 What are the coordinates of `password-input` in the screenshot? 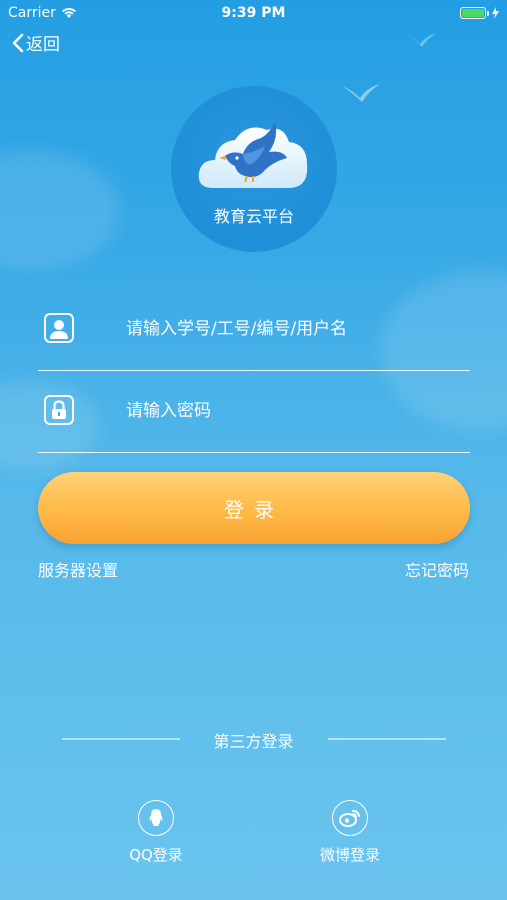 It's located at (291, 411).